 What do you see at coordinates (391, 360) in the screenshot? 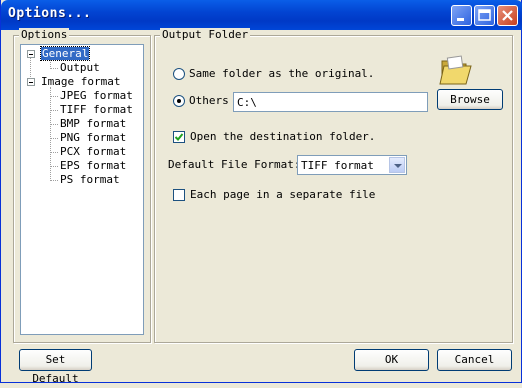
I see `ok-button: OK` at bounding box center [391, 360].